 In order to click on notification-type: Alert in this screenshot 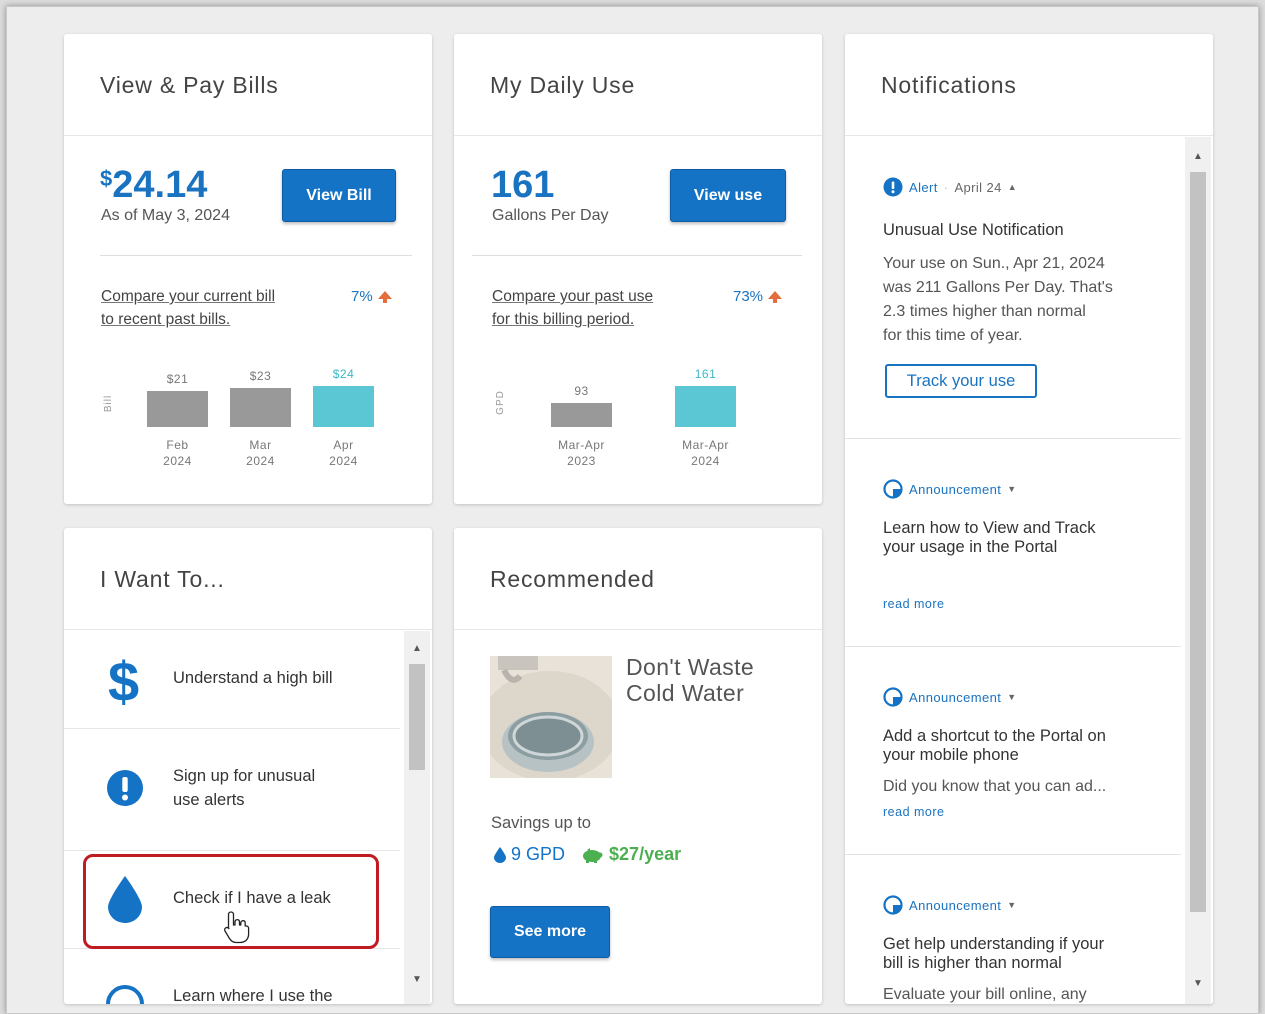, I will do `click(923, 187)`.